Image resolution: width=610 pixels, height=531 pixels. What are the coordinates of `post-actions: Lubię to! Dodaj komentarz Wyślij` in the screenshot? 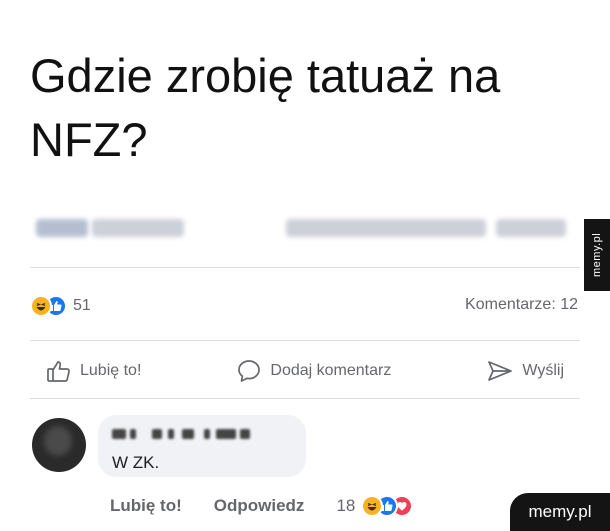 It's located at (305, 371).